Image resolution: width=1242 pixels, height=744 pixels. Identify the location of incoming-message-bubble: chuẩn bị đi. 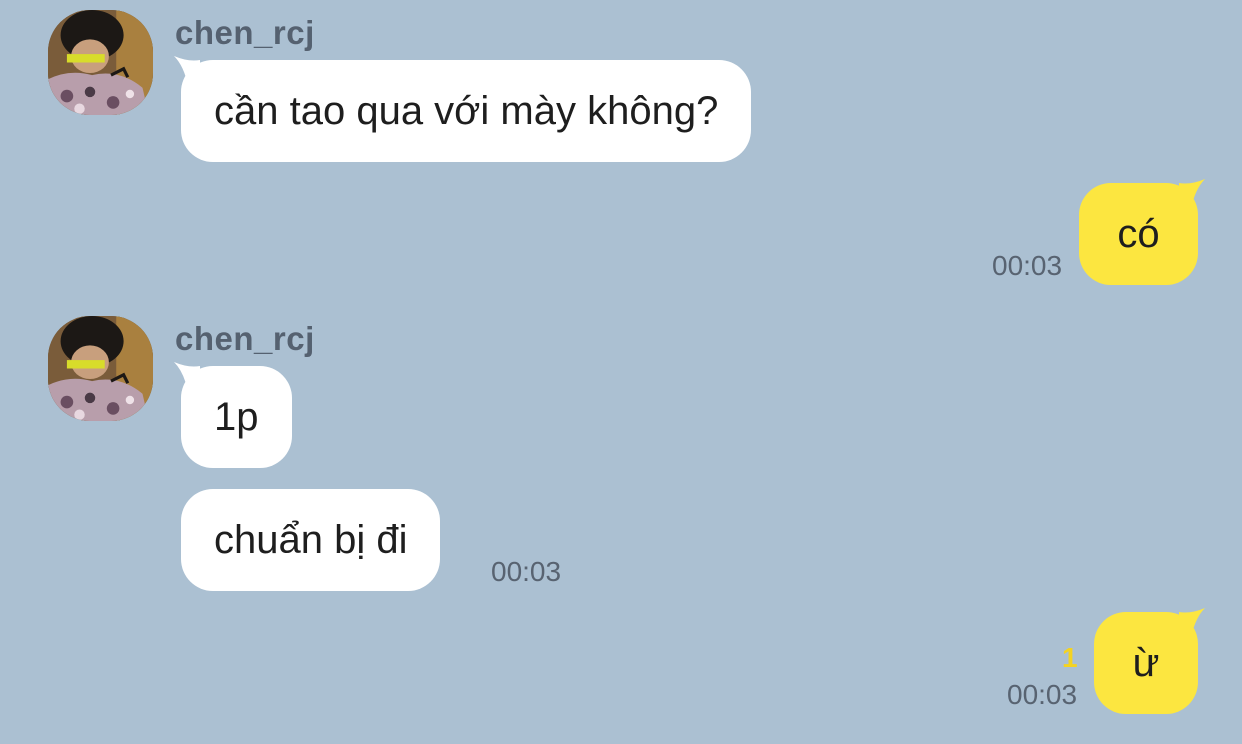
(311, 540).